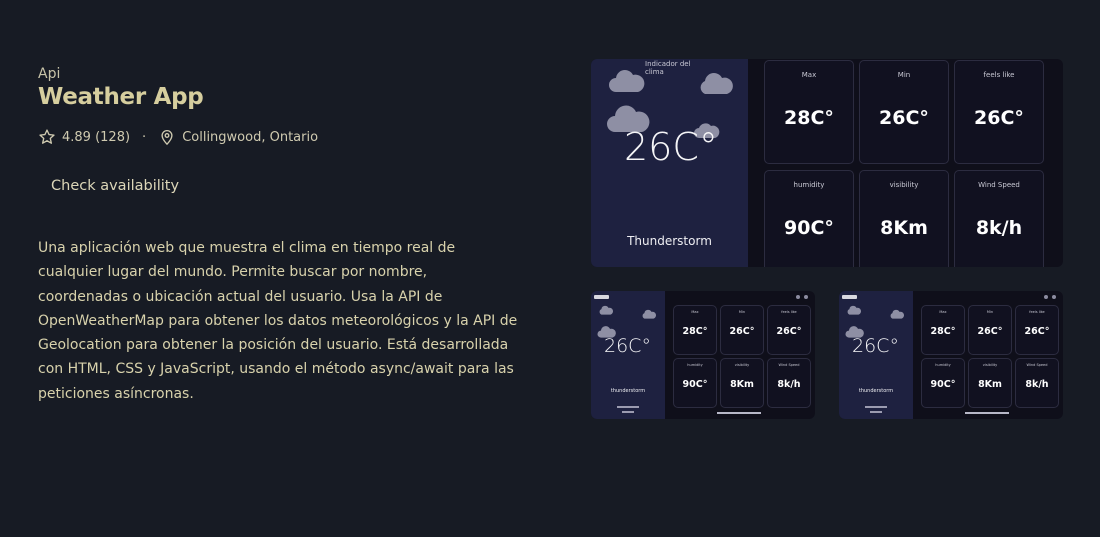  I want to click on check-availability-button: Check availability, so click(115, 186).